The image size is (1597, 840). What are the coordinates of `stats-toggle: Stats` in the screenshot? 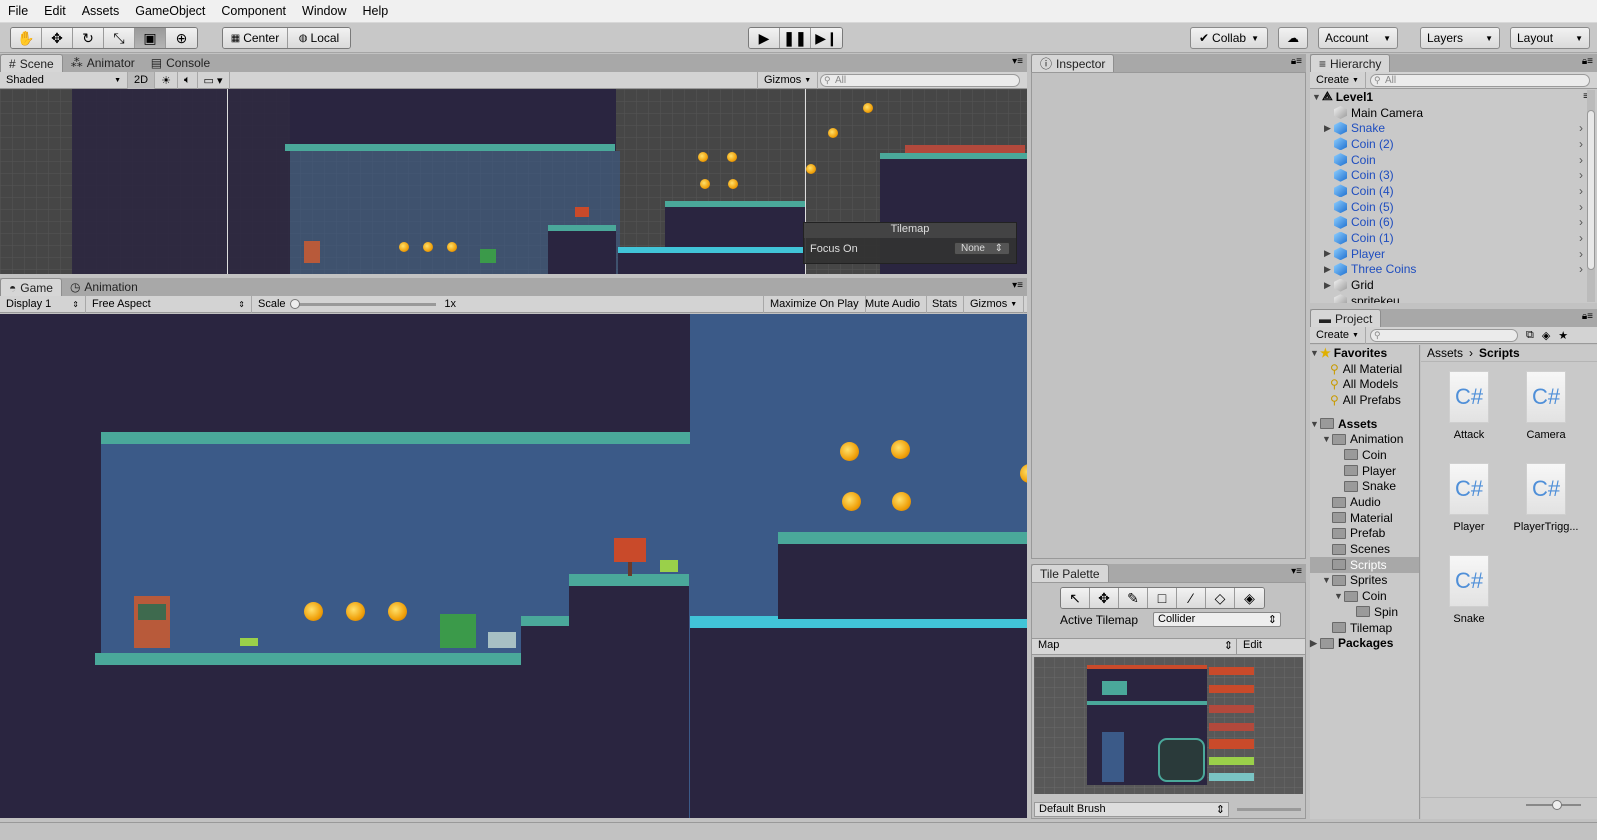 It's located at (945, 304).